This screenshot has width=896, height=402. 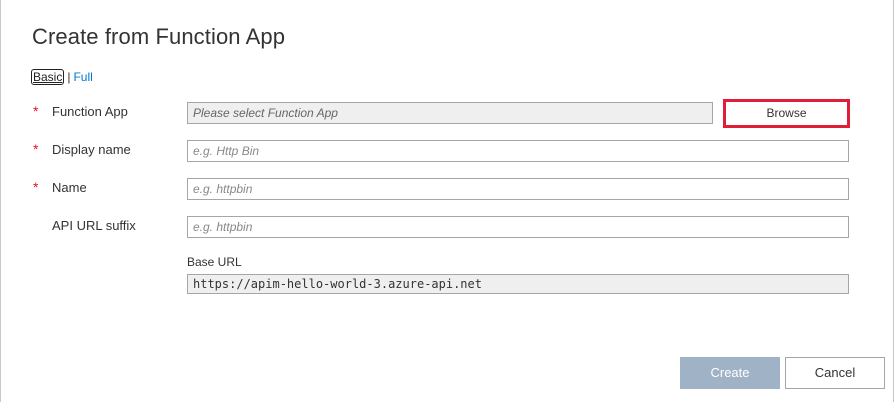 What do you see at coordinates (835, 373) in the screenshot?
I see `cancel-button: Cancel` at bounding box center [835, 373].